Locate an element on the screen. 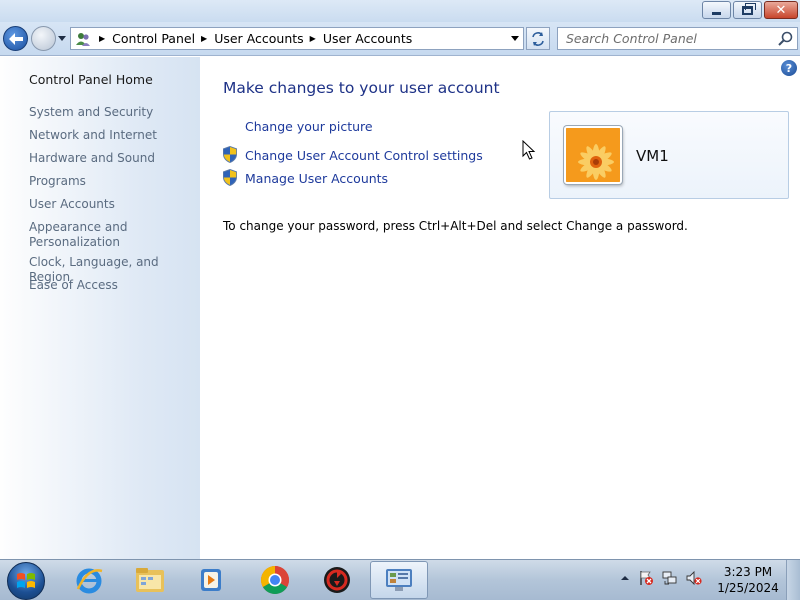 The image size is (800, 600). search-box is located at coordinates (677, 38).